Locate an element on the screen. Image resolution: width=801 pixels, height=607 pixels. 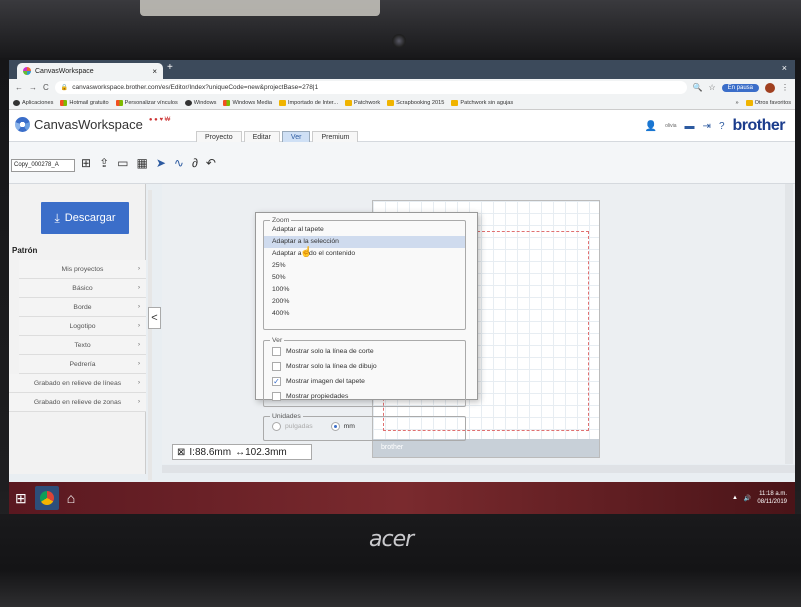
upload-icon: ⇪ is located at coordinates (104, 163).